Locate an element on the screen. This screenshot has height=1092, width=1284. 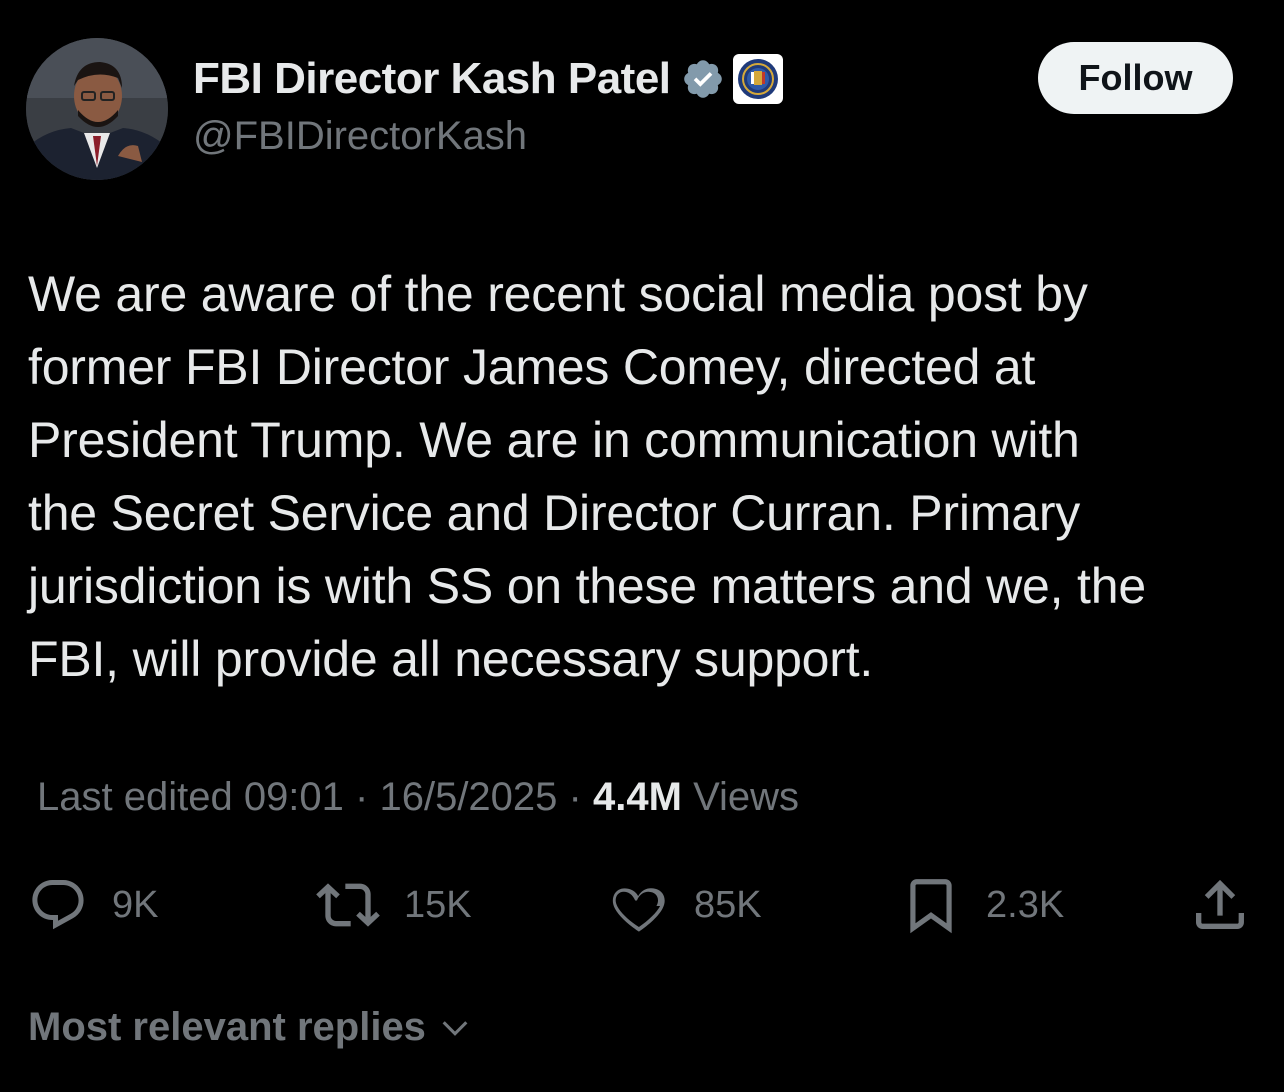
chevron-down-icon is located at coordinates (455, 1028).